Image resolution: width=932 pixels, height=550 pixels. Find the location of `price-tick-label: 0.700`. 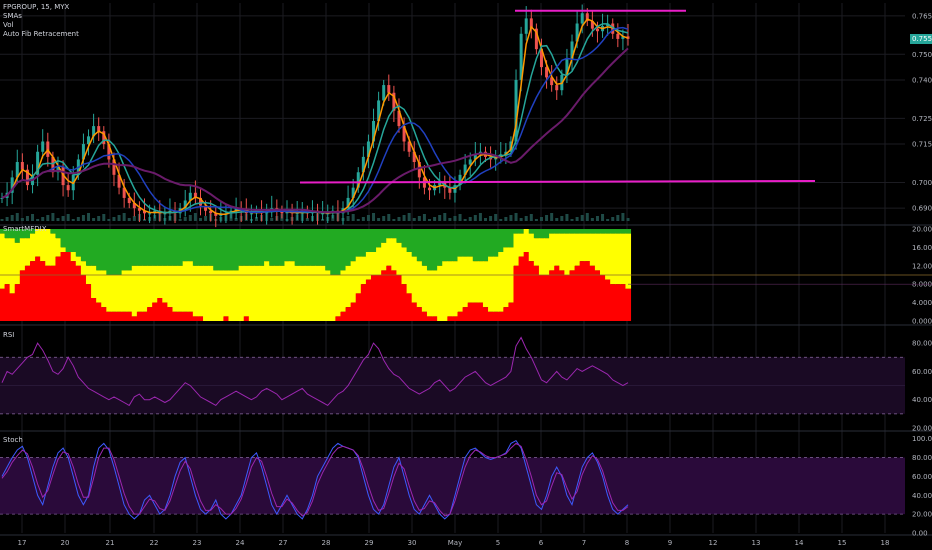

price-tick-label: 0.700 is located at coordinates (922, 183).